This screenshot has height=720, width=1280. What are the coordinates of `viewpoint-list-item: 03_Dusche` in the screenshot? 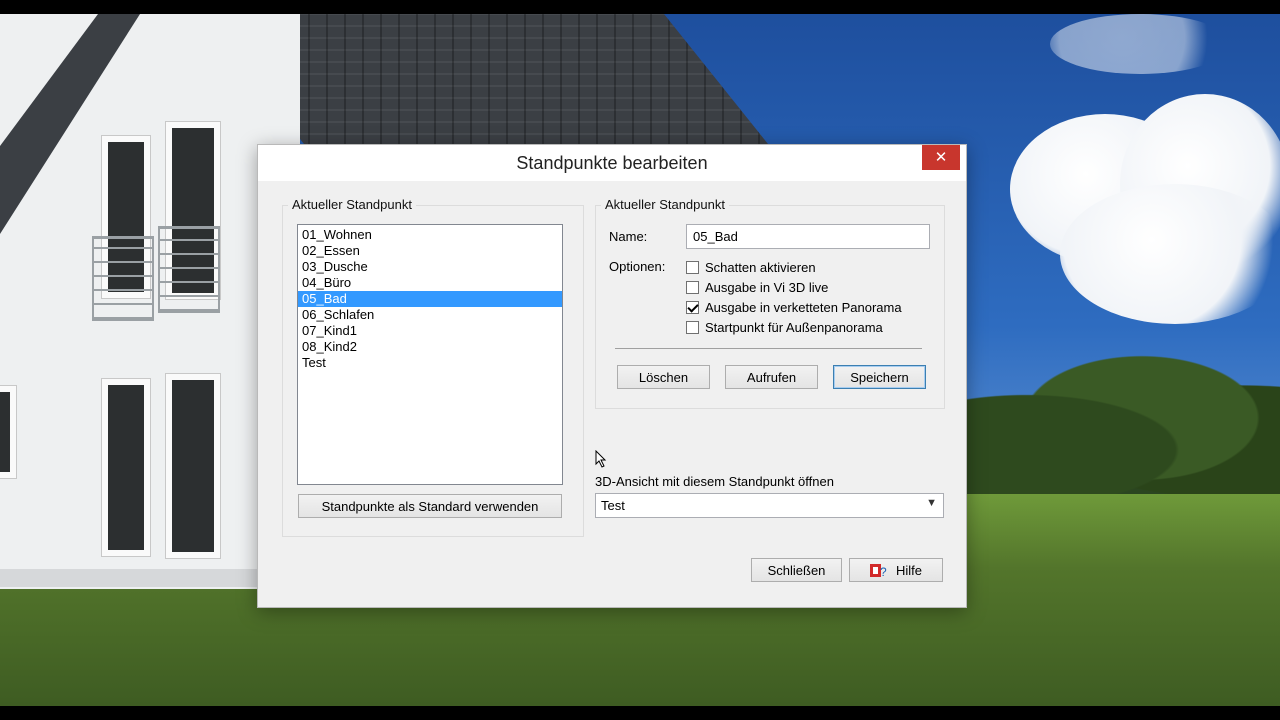 It's located at (430, 267).